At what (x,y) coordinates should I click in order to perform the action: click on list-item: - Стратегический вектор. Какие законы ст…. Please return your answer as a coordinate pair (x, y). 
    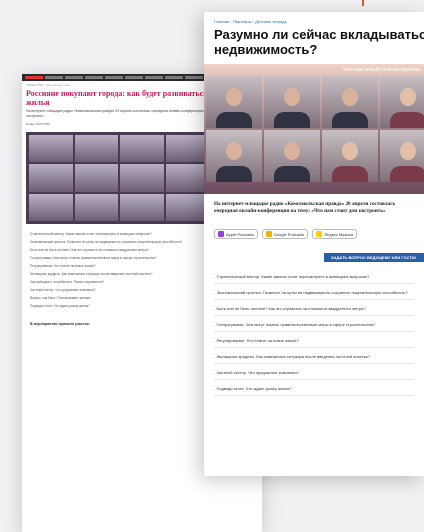
    Looking at the image, I should click on (314, 276).